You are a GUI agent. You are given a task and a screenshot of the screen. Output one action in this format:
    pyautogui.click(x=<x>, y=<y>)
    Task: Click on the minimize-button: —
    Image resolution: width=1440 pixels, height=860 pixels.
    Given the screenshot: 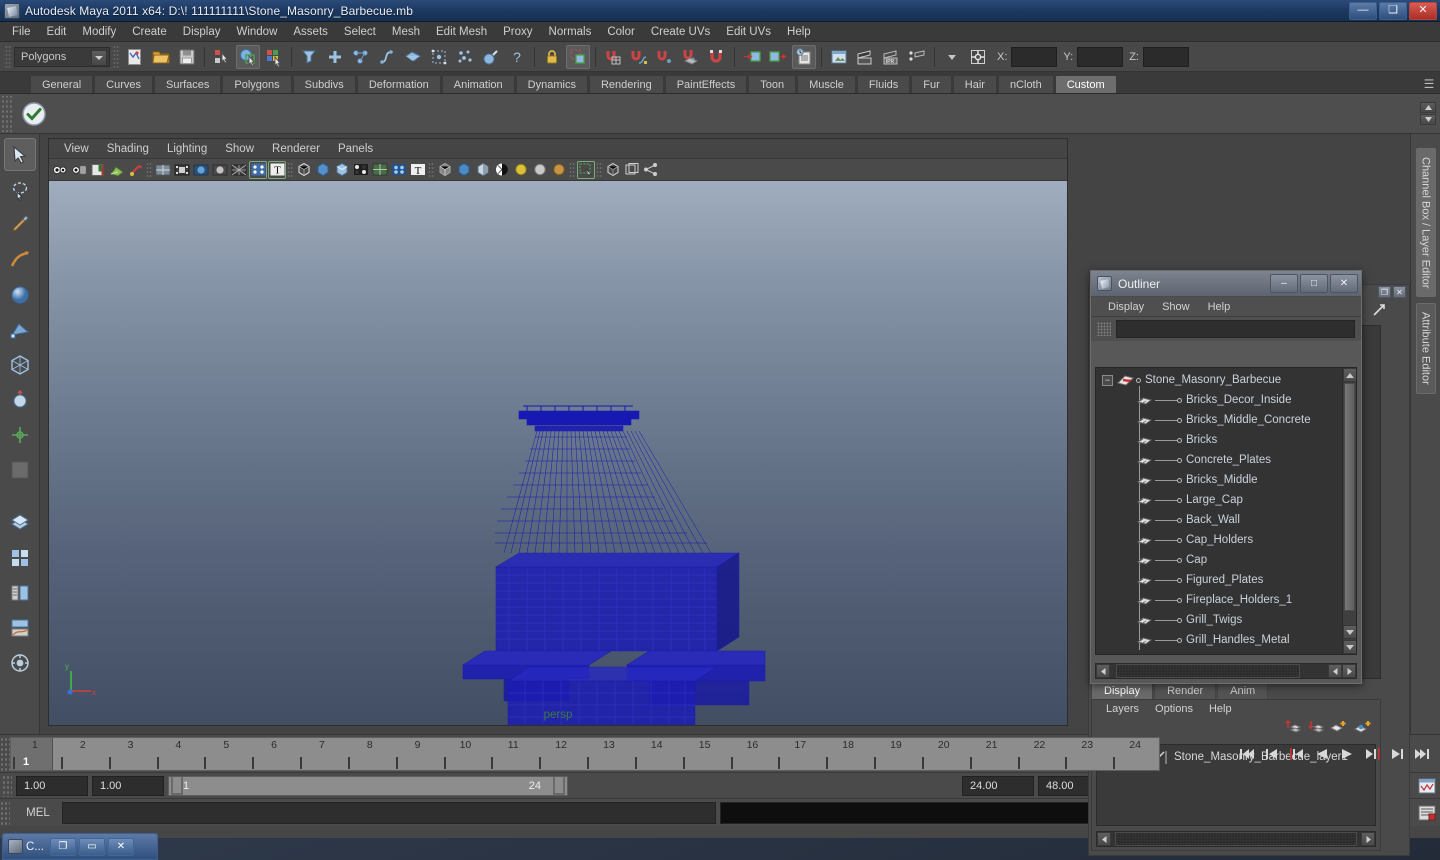 What is the action you would take?
    pyautogui.click(x=1363, y=10)
    